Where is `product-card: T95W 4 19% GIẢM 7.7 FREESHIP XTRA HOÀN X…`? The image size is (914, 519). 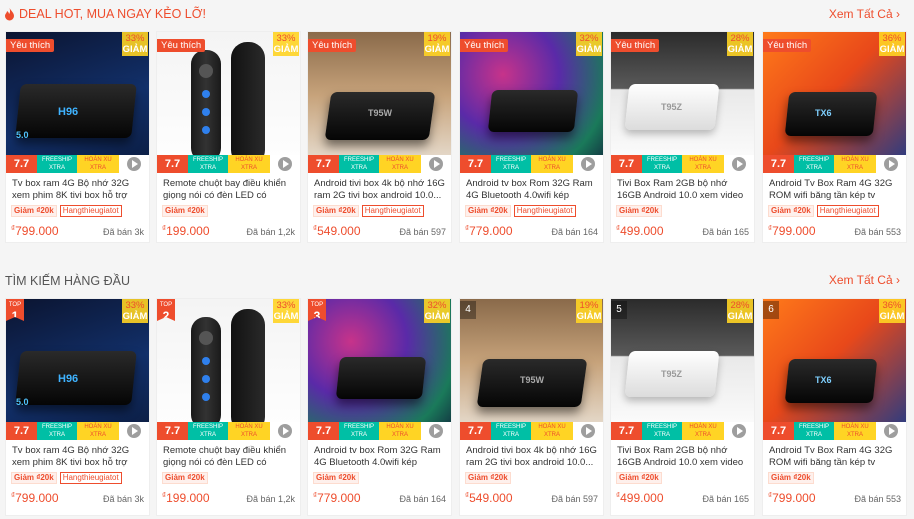 product-card: T95W 4 19% GIẢM 7.7 FREESHIP XTRA HOÀN X… is located at coordinates (531, 407).